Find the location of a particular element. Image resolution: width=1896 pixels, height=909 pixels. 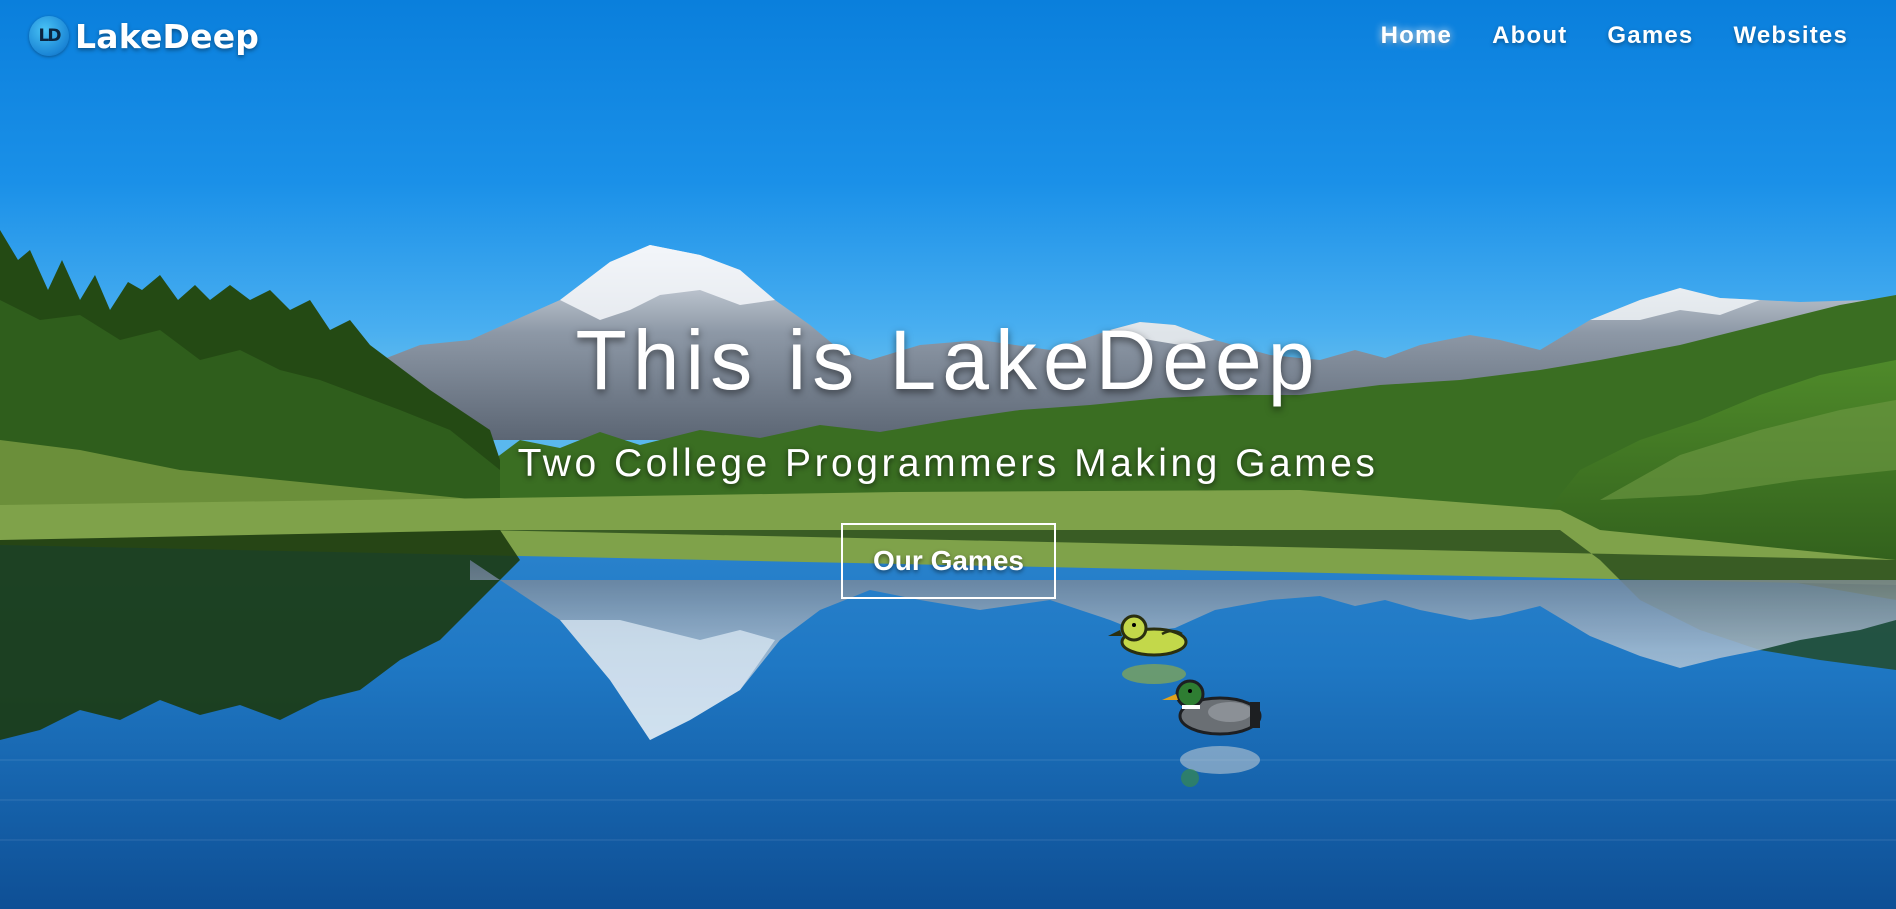

nav-menu: Home About Games Websites is located at coordinates (1594, 36).